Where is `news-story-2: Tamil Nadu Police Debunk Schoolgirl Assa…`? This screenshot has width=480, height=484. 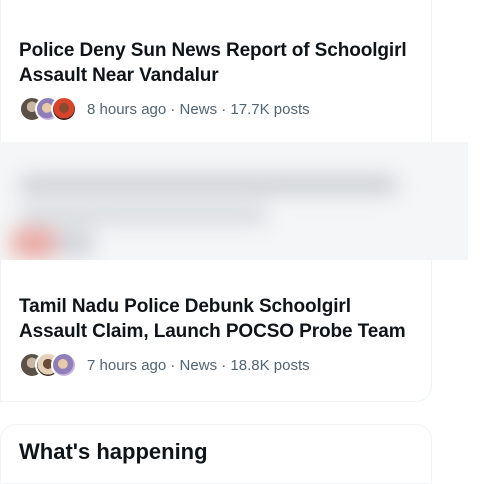 news-story-2: Tamil Nadu Police Debunk Schoolgirl Assa… is located at coordinates (219, 336).